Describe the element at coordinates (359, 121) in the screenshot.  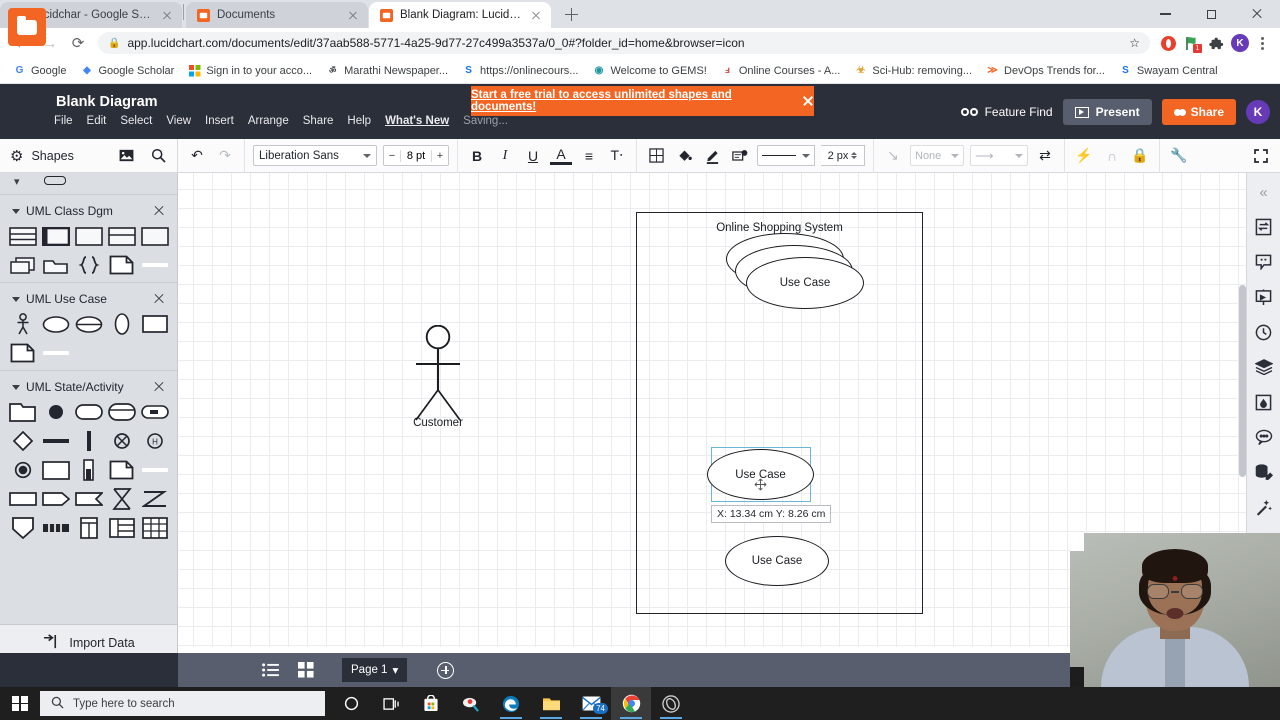
I see `menu-help: Help` at that location.